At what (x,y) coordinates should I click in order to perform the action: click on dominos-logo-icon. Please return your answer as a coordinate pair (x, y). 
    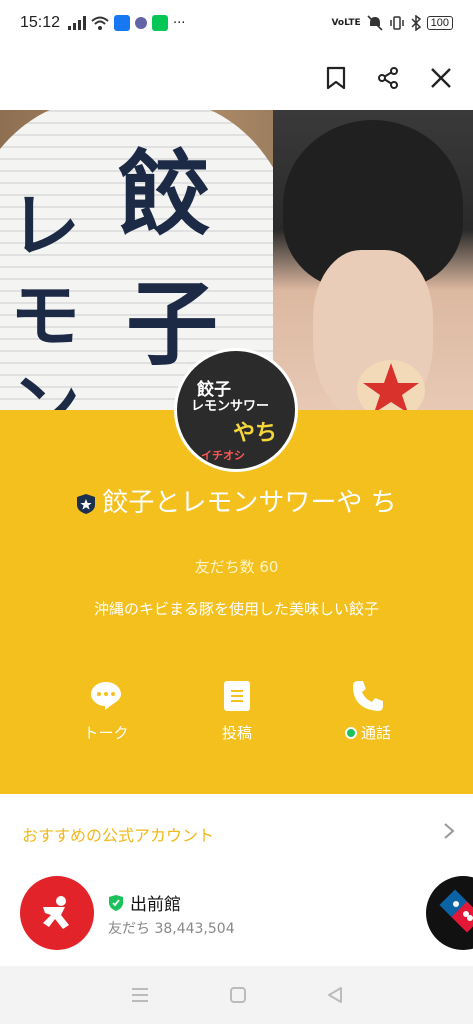
    Looking at the image, I should click on (456, 911).